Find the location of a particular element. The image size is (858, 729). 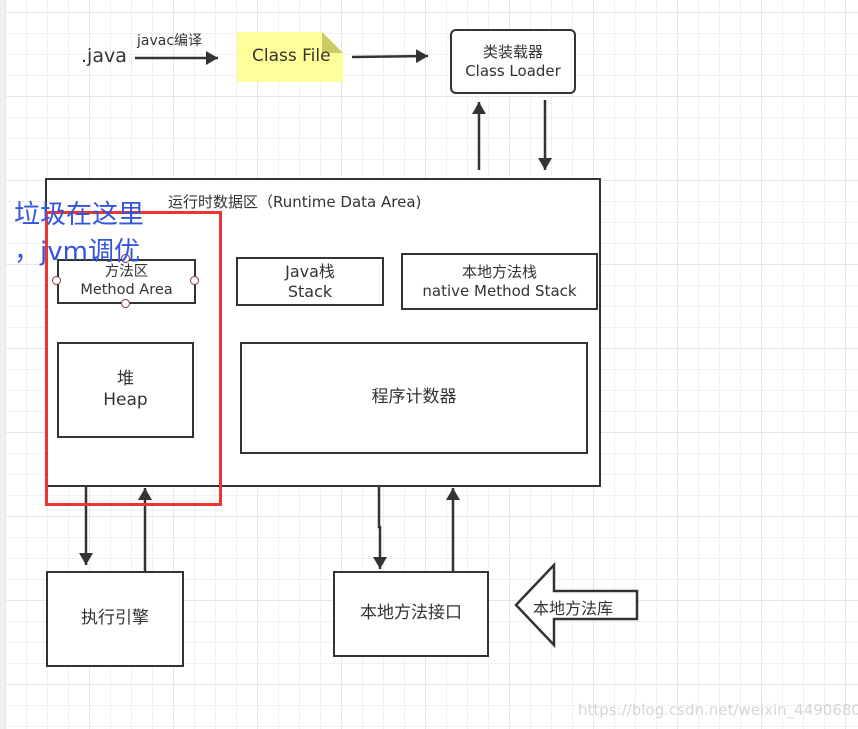

native-method-stack-box: 本地方法栈 native Method Stack is located at coordinates (499, 281).